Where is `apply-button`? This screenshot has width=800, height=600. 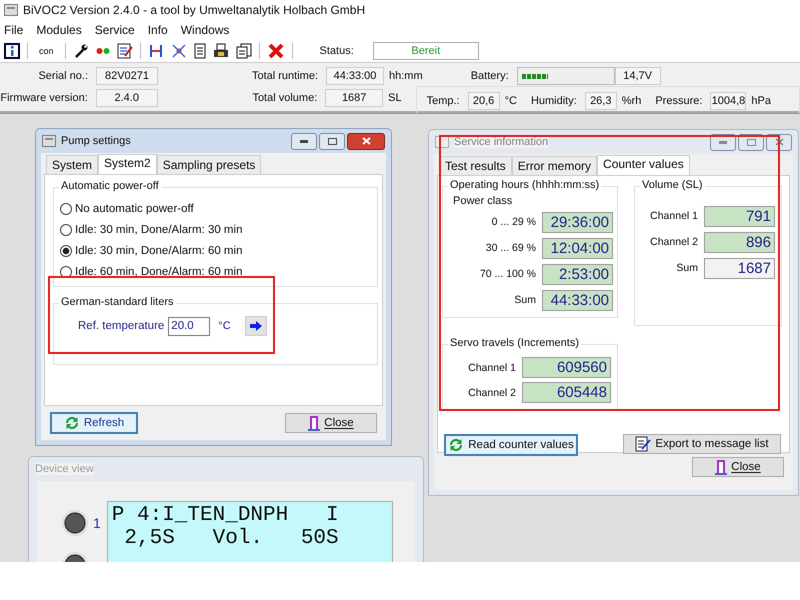 apply-button is located at coordinates (255, 326).